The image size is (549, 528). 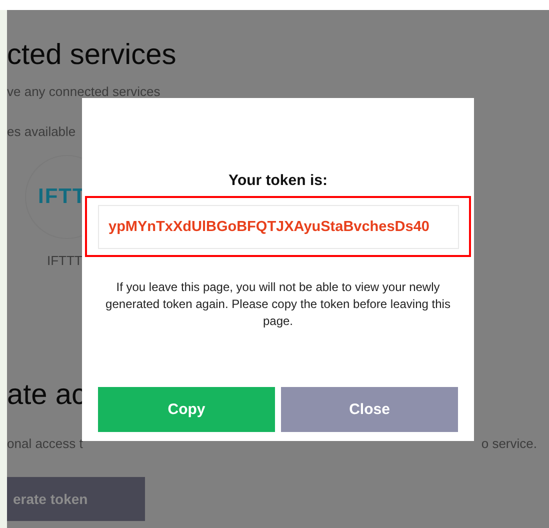 I want to click on generate-token-button: erate token, so click(x=76, y=499).